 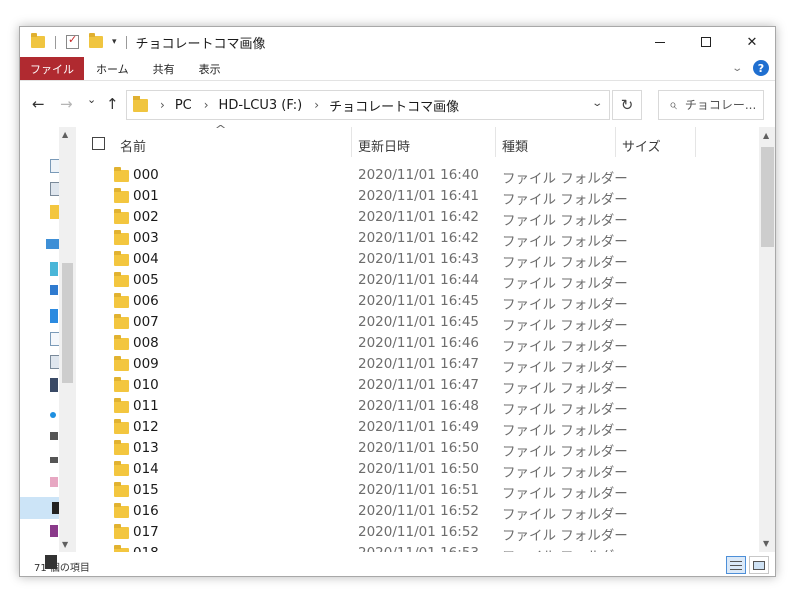 I want to click on file-row: 017 2020/11/01 16:52 ファイル フォルダー, so click(x=417, y=533).